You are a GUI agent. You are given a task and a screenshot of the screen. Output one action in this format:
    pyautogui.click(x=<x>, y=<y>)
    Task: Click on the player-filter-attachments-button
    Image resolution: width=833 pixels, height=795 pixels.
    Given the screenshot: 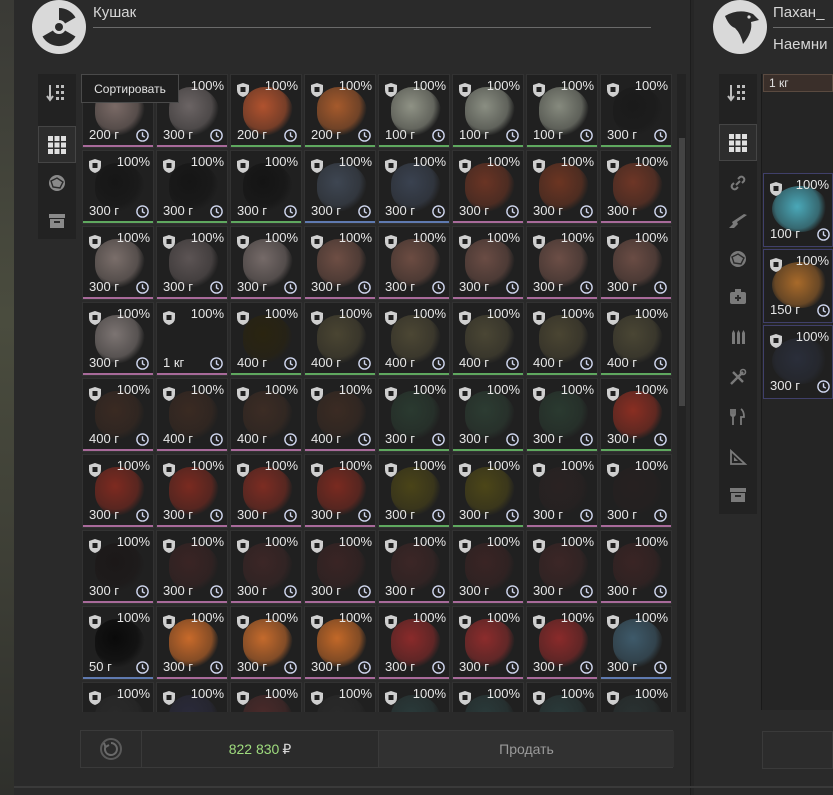 What is the action you would take?
    pyautogui.click(x=738, y=182)
    